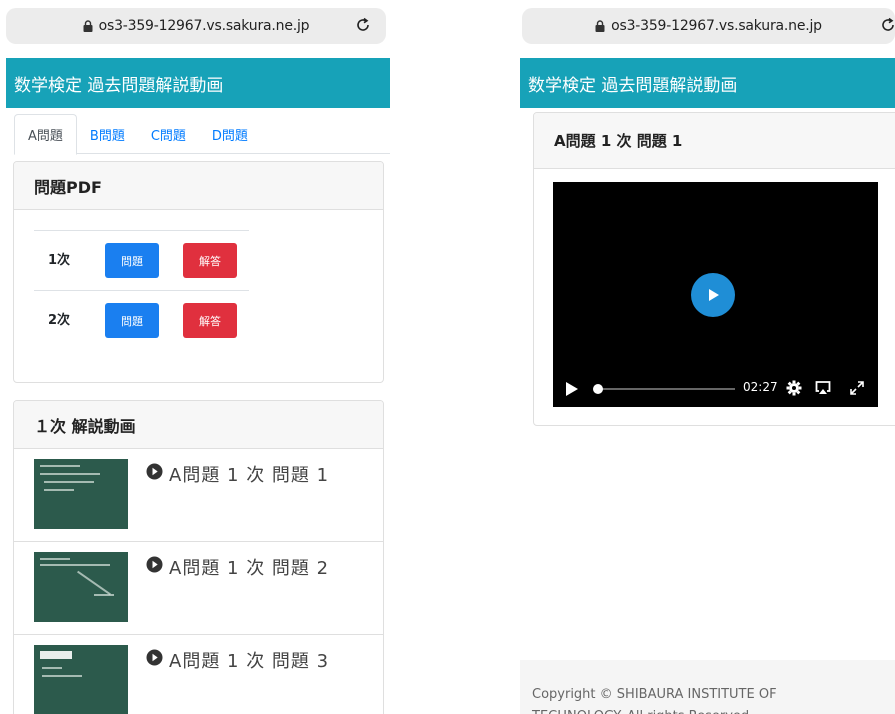 This screenshot has height=714, width=895. I want to click on video-list-title: １次 解説動画, so click(198, 425).